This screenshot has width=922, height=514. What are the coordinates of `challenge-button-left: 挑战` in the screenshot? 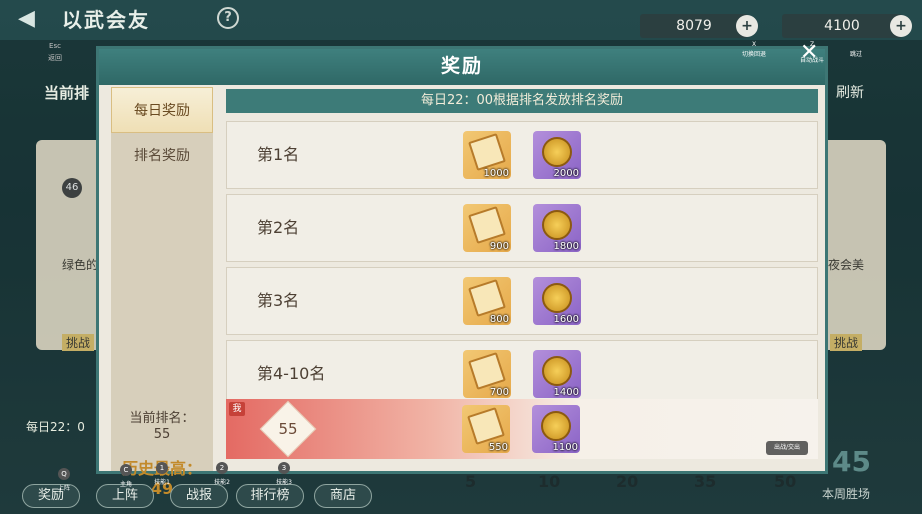 It's located at (78, 342).